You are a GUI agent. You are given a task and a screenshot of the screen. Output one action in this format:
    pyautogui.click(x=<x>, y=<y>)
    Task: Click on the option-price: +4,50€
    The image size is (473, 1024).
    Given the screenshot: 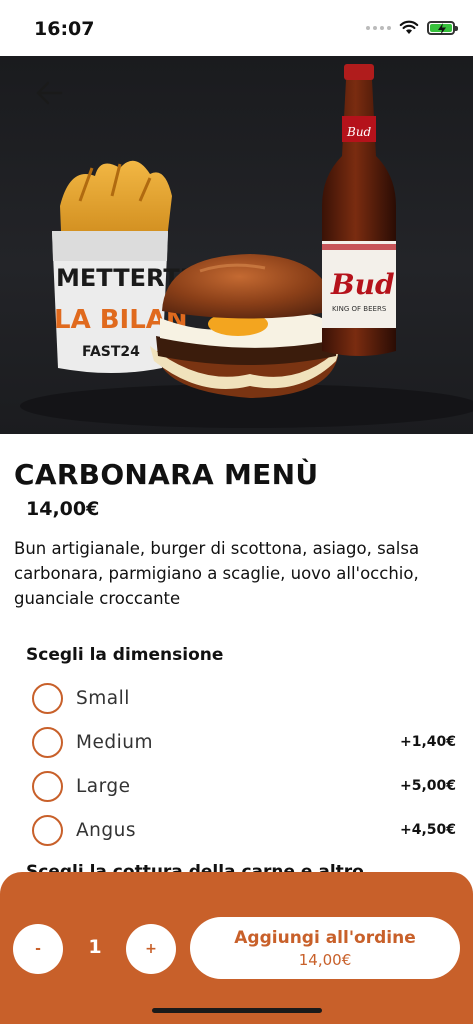 What is the action you would take?
    pyautogui.click(x=427, y=830)
    